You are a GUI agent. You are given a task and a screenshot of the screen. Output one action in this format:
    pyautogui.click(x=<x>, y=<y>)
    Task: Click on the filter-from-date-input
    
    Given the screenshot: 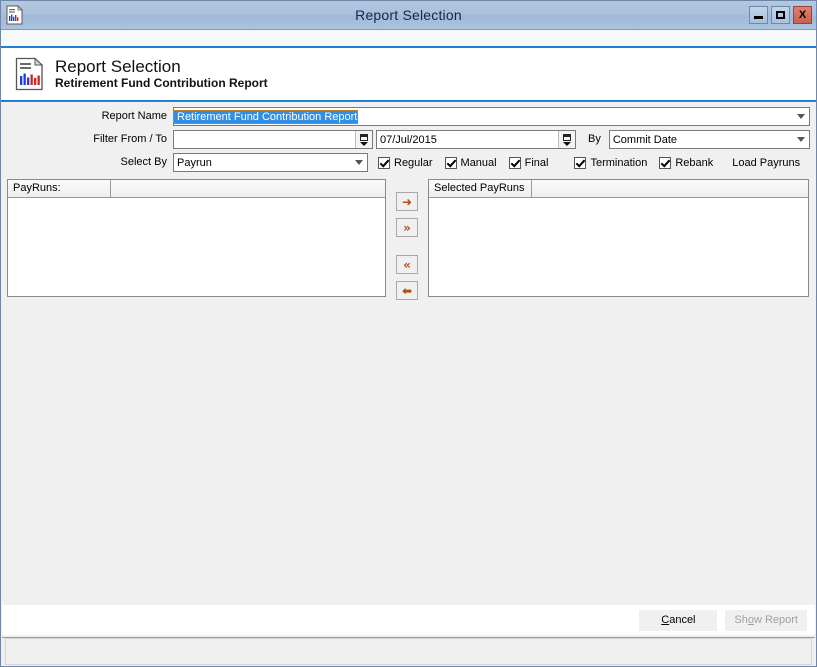 What is the action you would take?
    pyautogui.click(x=273, y=139)
    